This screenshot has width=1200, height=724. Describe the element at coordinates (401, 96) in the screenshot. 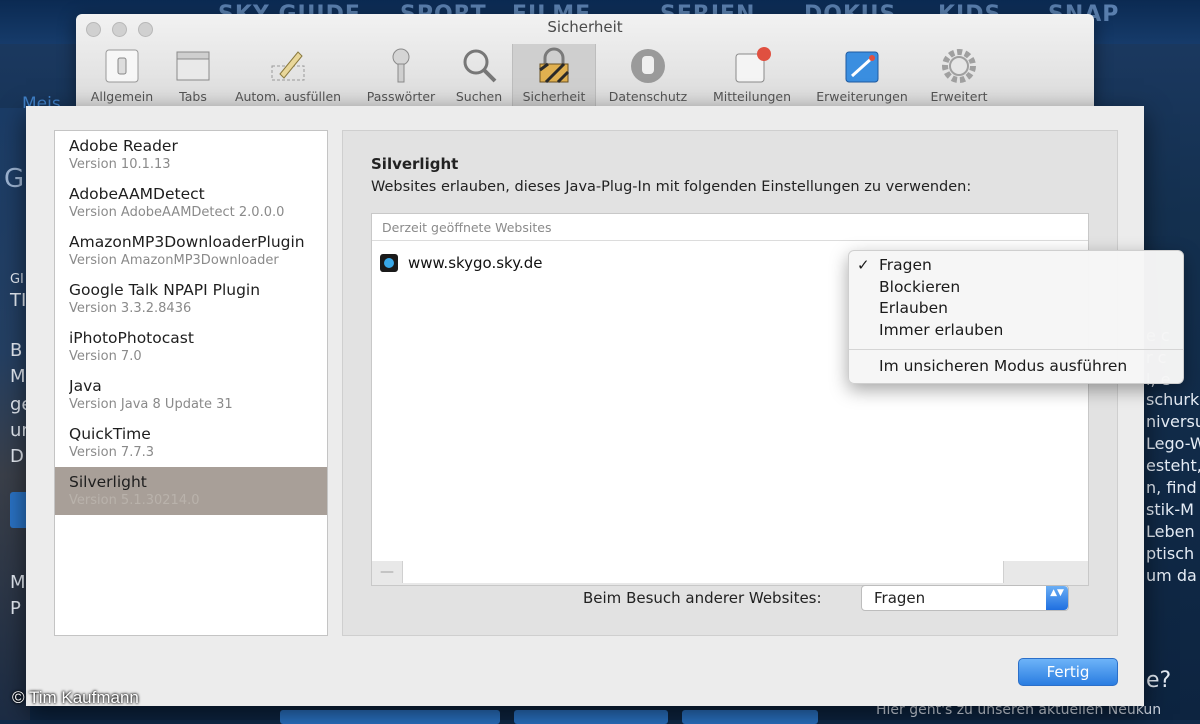

I see `toolbar-label: Passwörter` at that location.